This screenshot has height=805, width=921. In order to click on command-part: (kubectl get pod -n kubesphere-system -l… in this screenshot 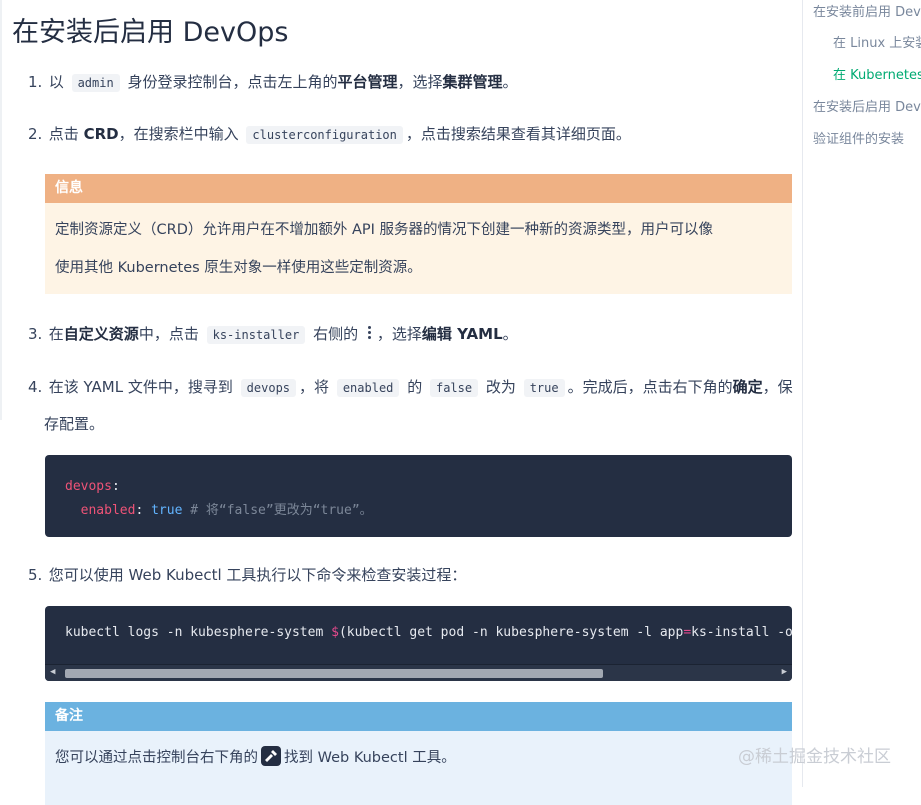, I will do `click(511, 632)`.